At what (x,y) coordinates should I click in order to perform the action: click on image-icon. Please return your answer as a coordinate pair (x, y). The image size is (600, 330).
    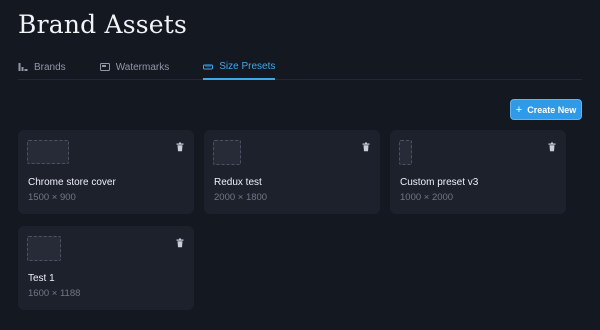
    Looking at the image, I should click on (104, 67).